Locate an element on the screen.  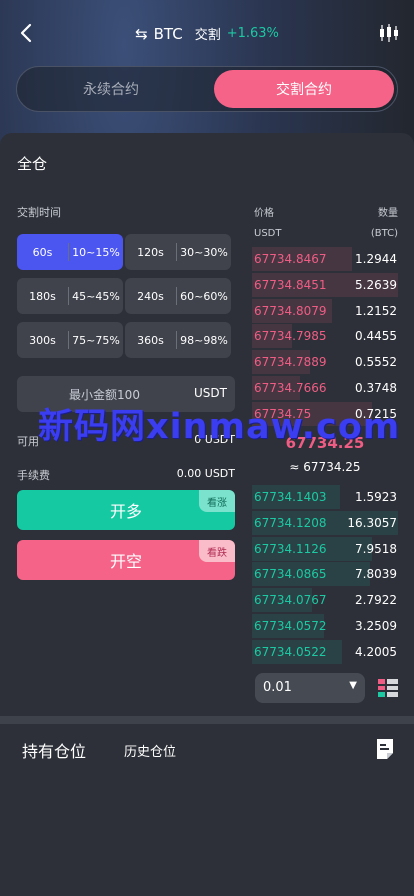
tab-perpetual: 永续合约 is located at coordinates (111, 89).